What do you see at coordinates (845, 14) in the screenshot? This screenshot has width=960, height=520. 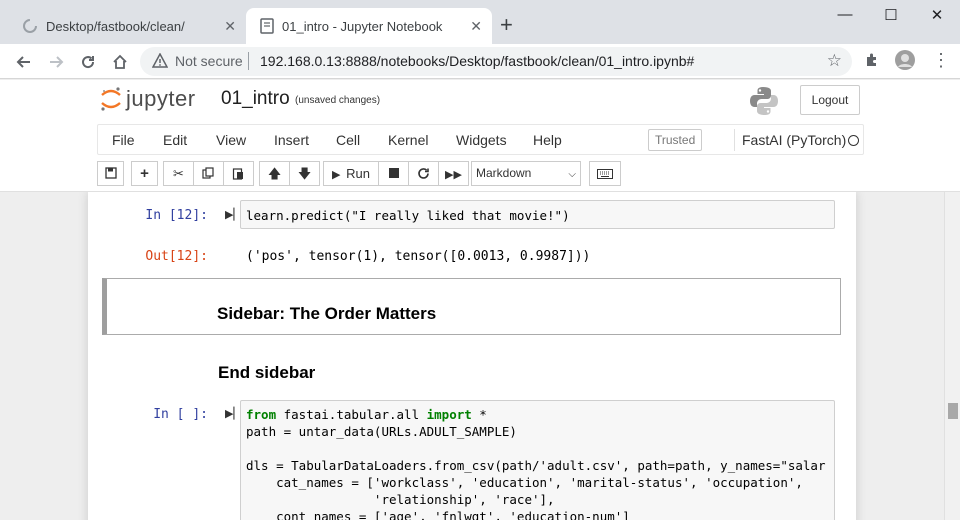 I see `minimize-button: —` at bounding box center [845, 14].